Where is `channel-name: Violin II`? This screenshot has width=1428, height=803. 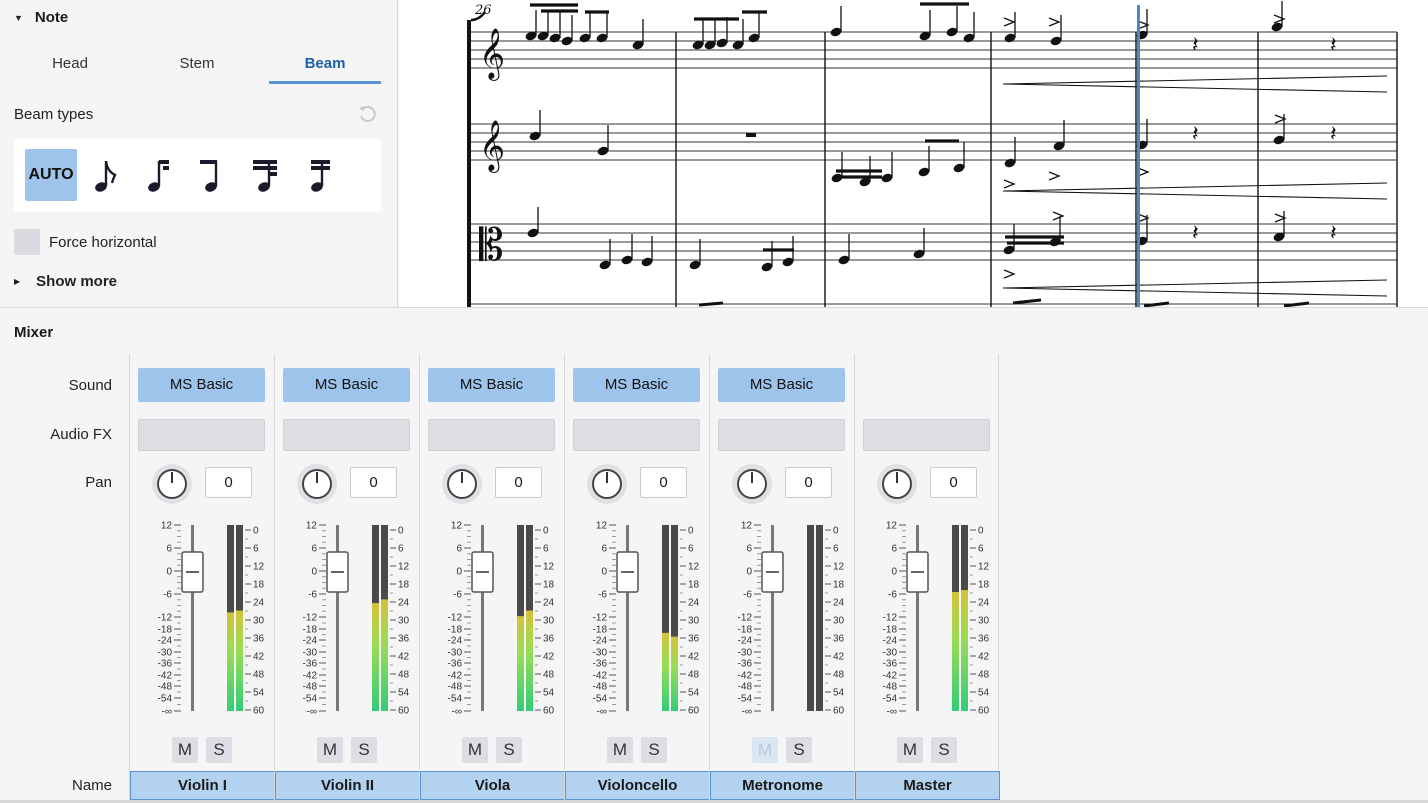 channel-name: Violin II is located at coordinates (347, 785).